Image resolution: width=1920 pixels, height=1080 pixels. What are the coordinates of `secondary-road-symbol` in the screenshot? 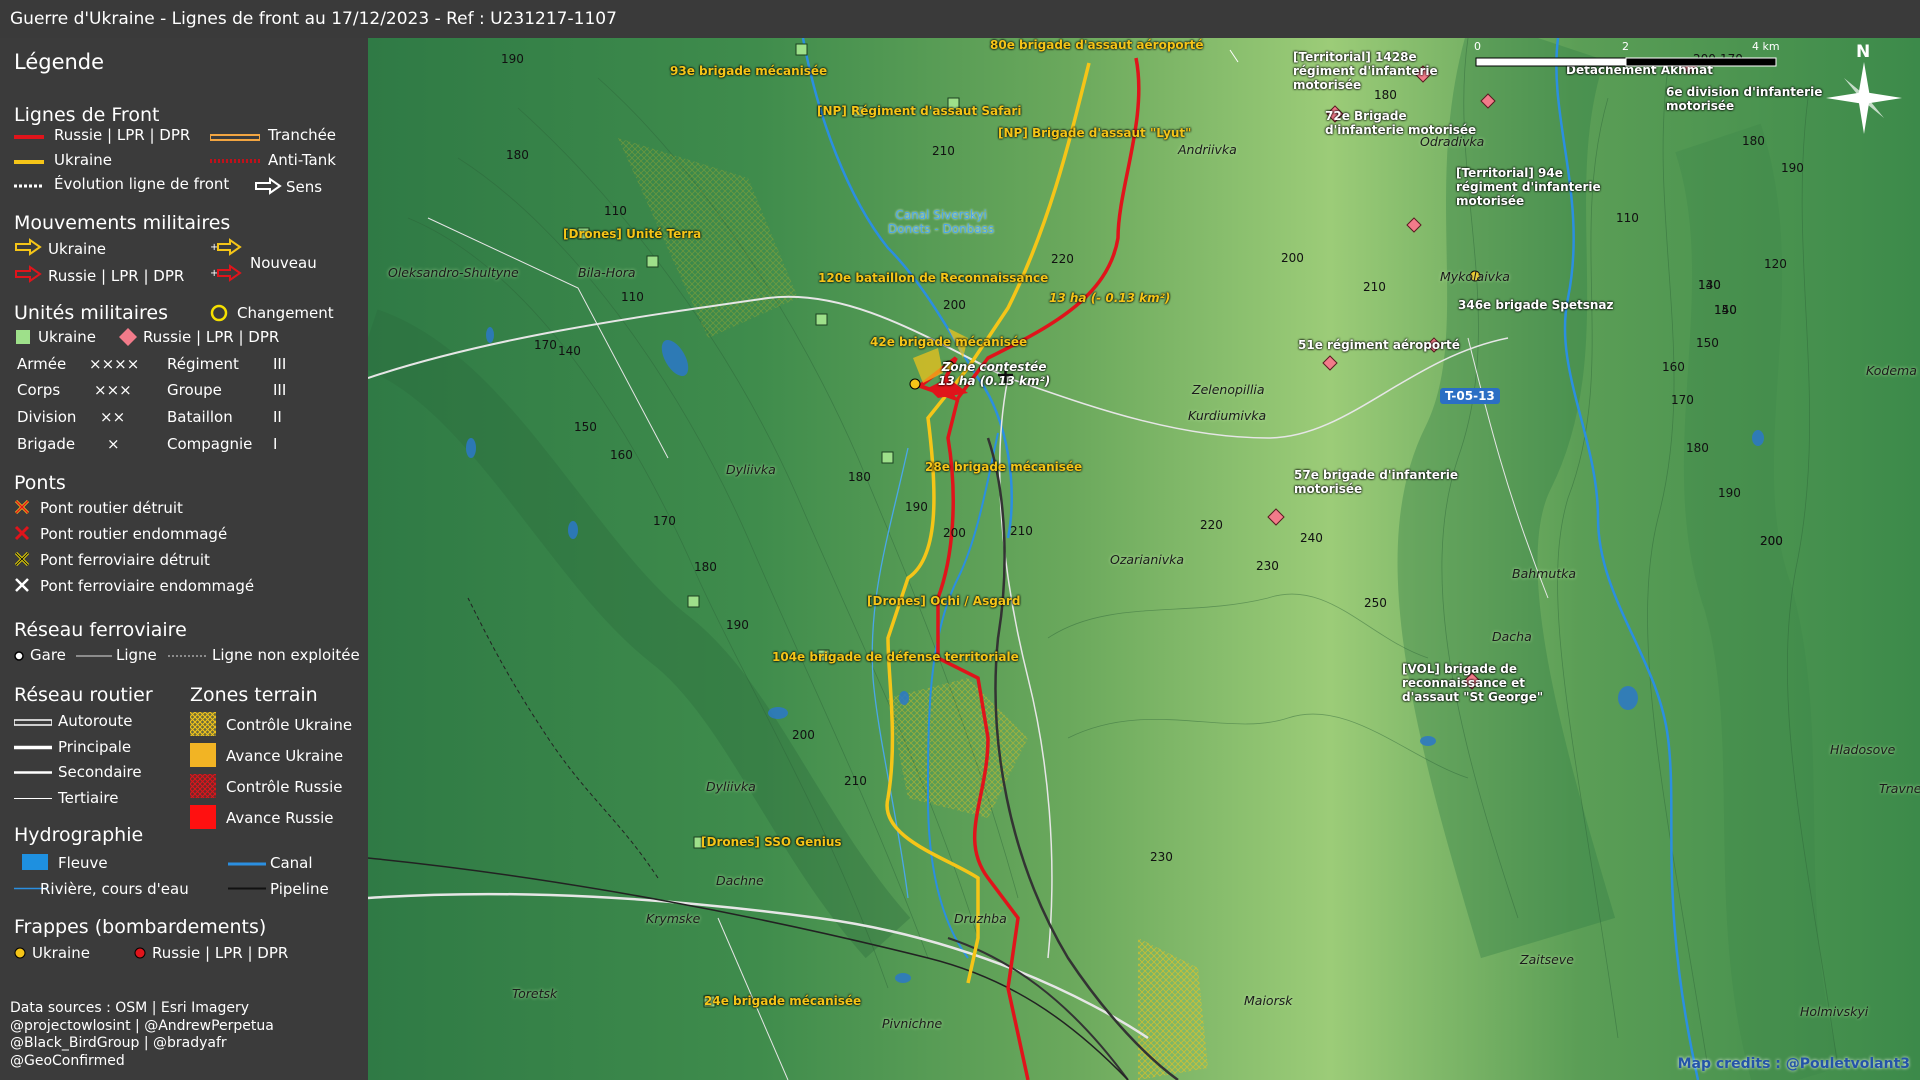 It's located at (33, 772).